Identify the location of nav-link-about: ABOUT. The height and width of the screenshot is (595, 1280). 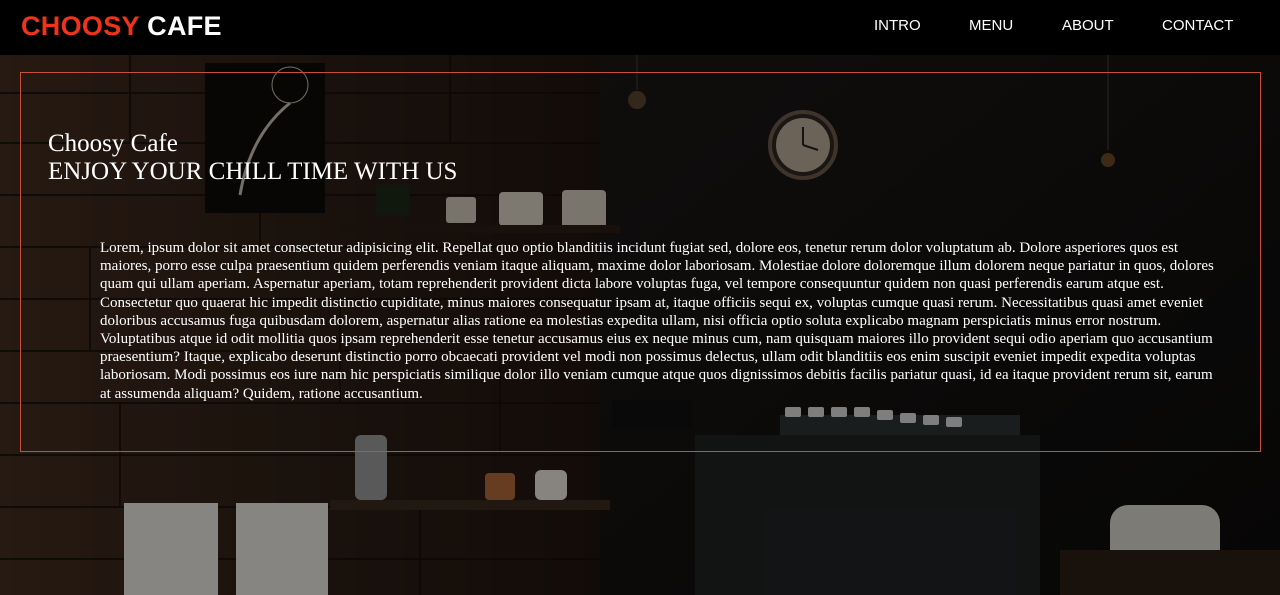
(1088, 26).